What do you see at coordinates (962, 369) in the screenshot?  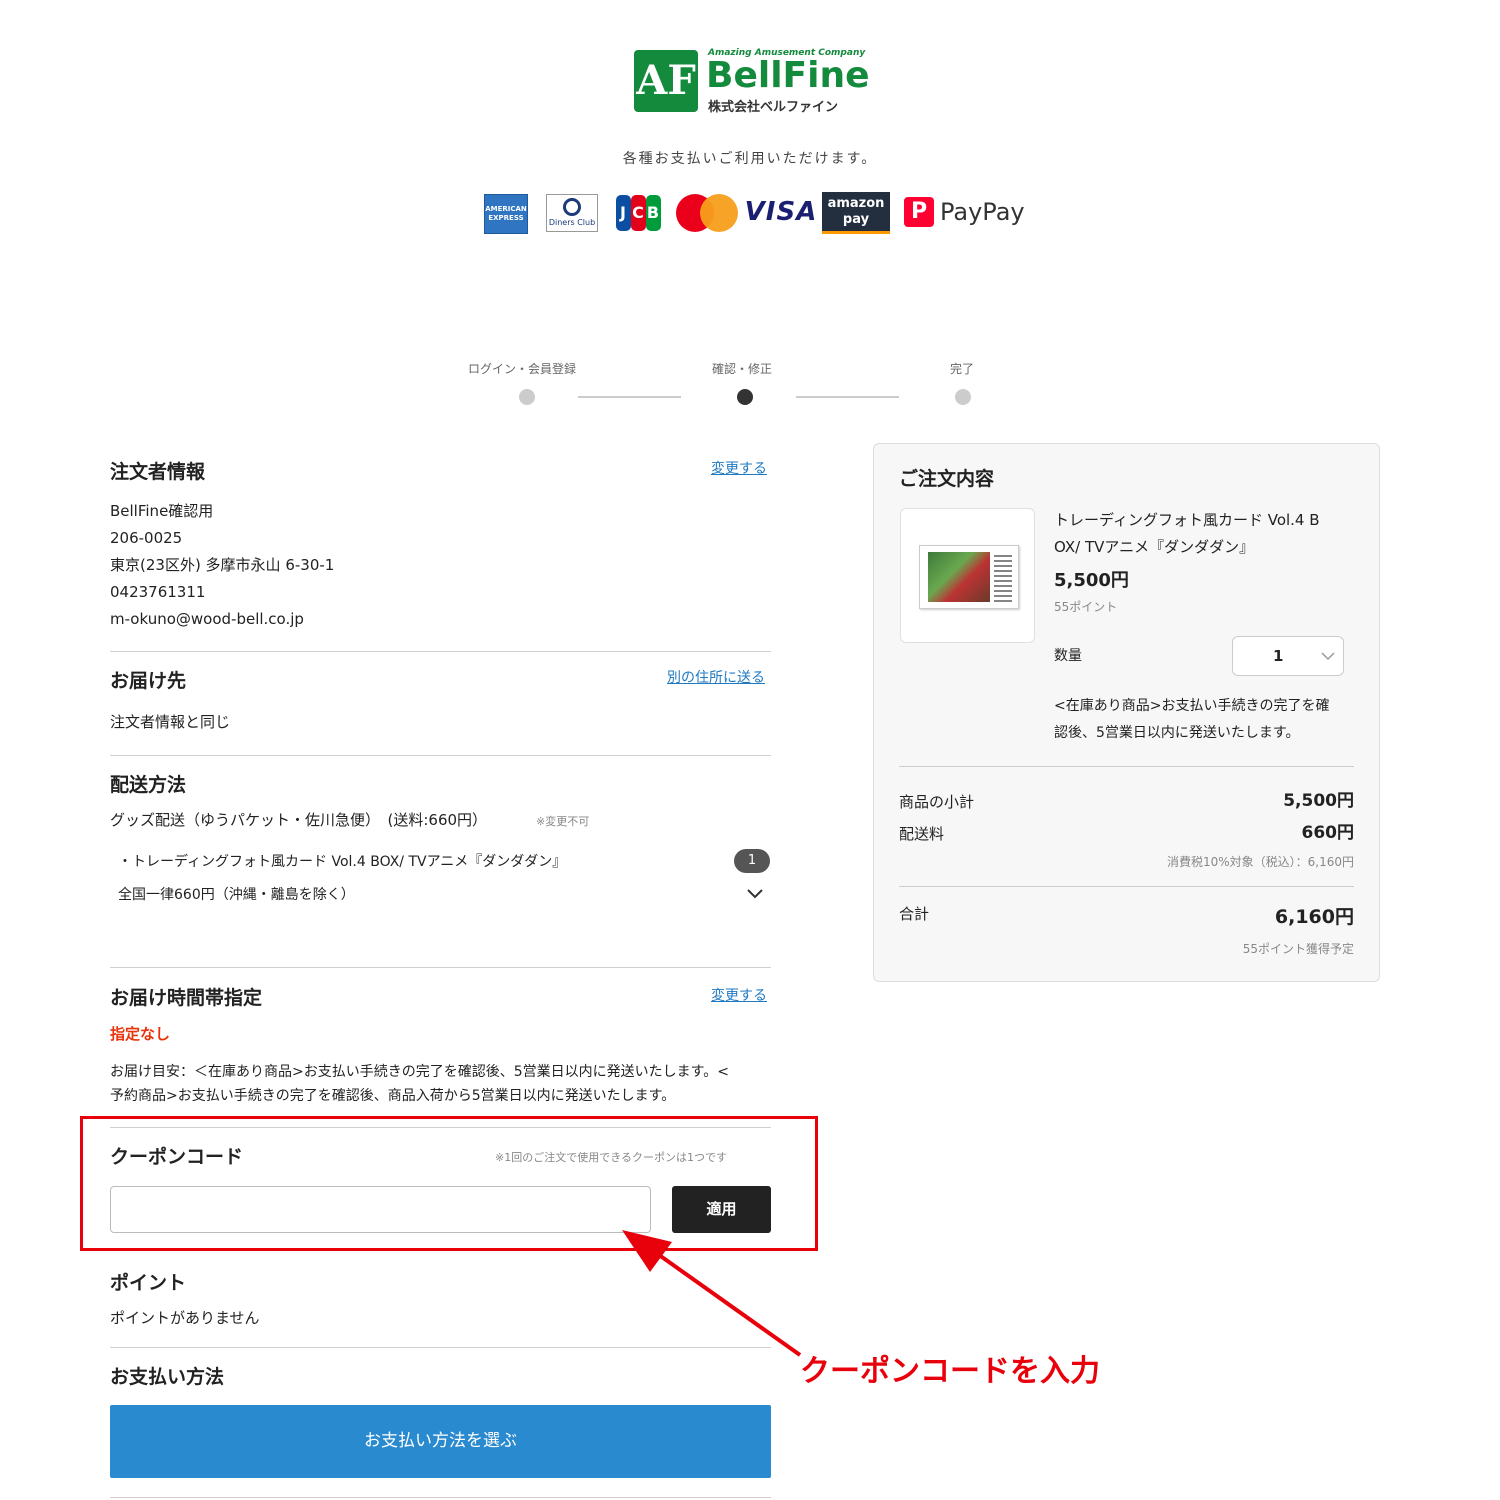 I see `step-complete-label: 完了` at bounding box center [962, 369].